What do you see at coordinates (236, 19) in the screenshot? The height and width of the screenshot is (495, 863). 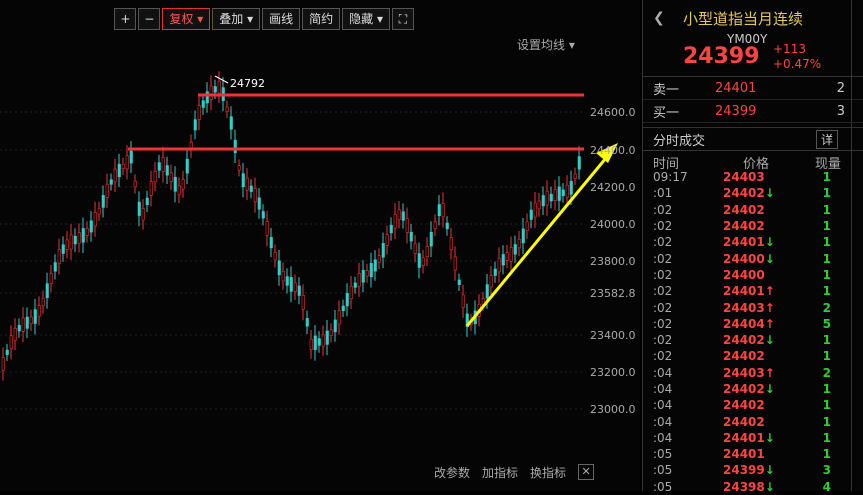 I see `overlay-dropdown: 叠加 ▾` at bounding box center [236, 19].